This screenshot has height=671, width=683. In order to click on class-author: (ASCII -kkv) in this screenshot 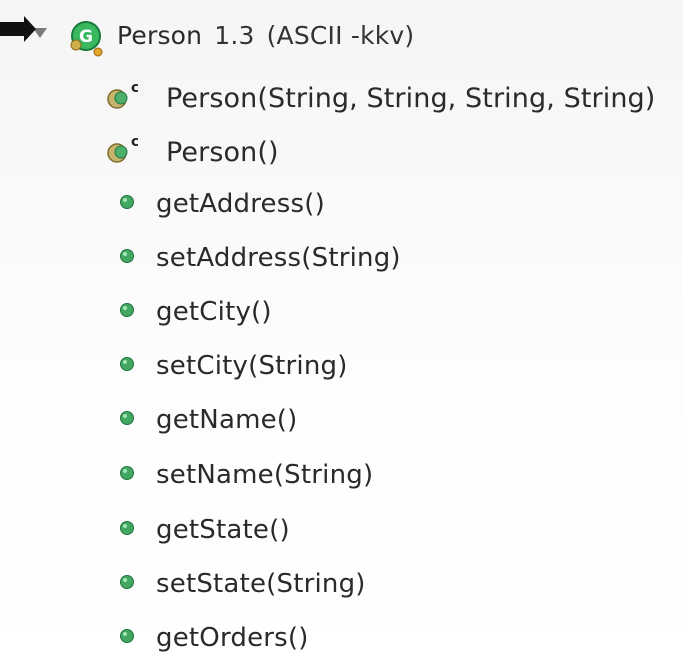, I will do `click(340, 35)`.